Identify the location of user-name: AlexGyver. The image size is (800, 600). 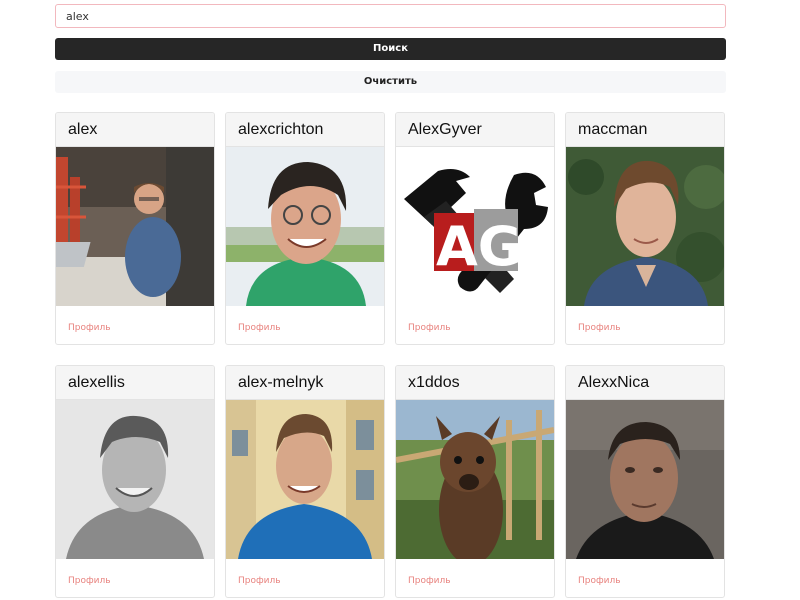
(475, 130).